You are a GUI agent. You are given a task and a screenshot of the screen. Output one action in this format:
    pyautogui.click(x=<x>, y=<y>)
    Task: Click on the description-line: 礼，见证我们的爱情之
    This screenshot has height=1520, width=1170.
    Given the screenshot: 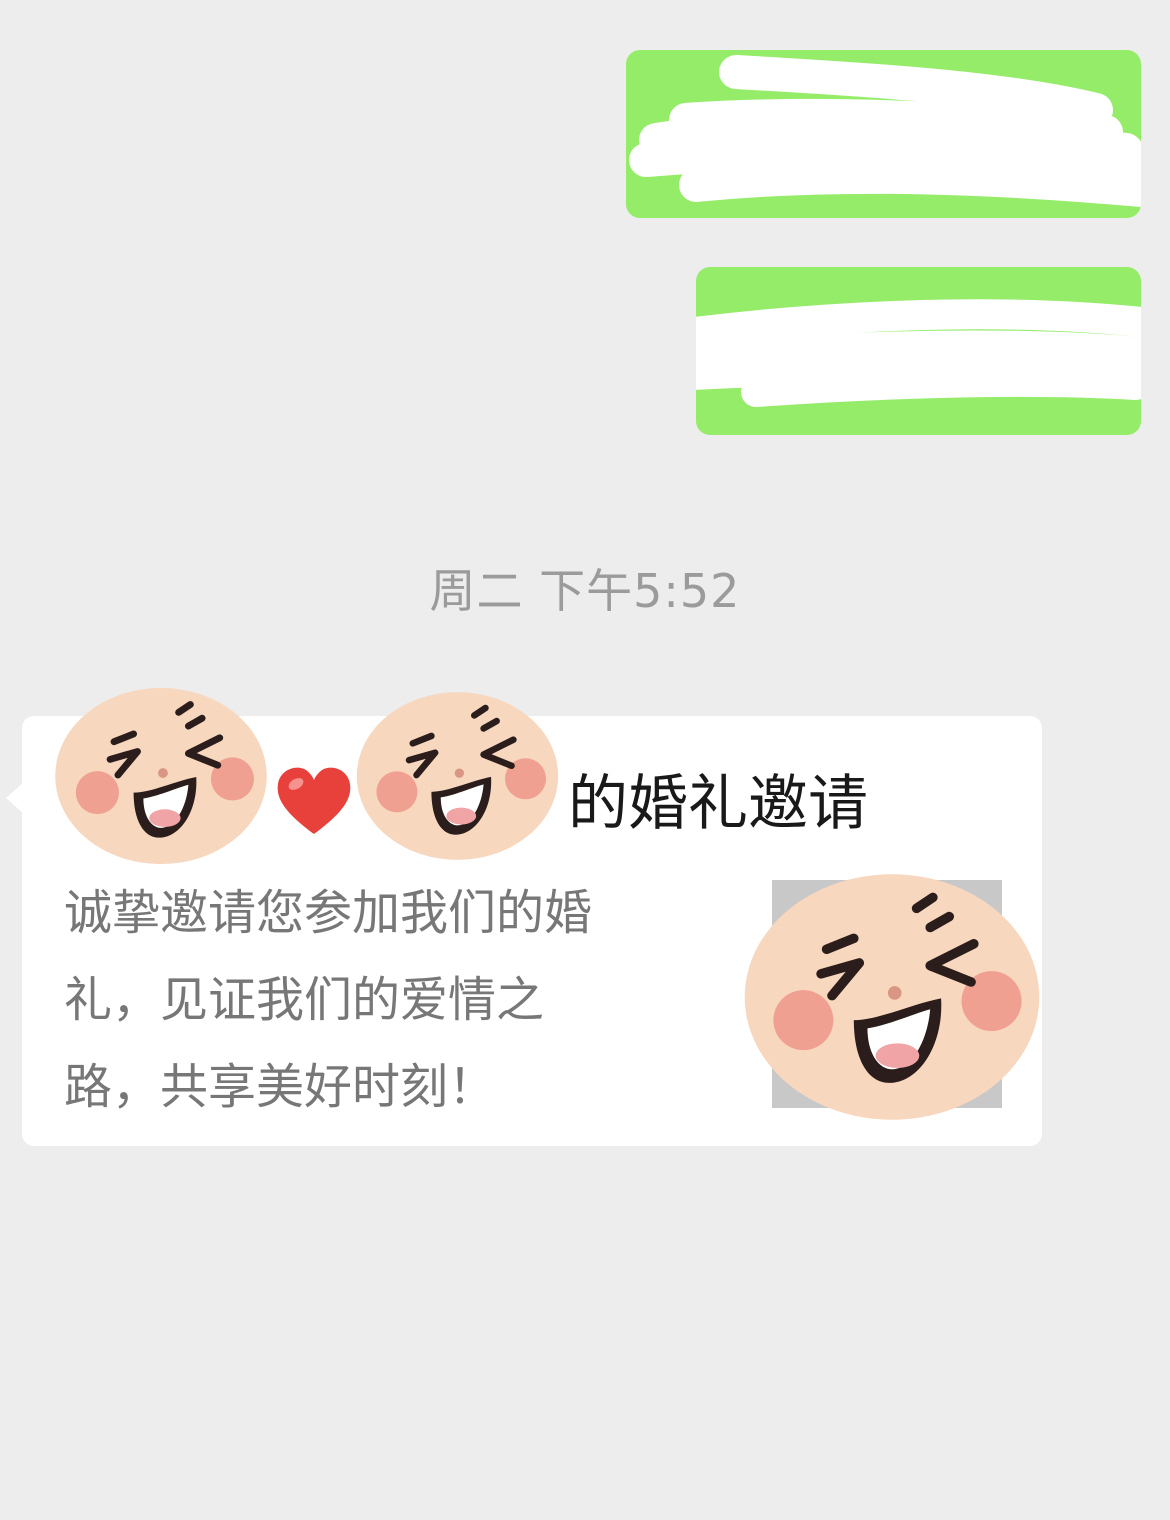 What is the action you would take?
    pyautogui.click(x=304, y=1000)
    